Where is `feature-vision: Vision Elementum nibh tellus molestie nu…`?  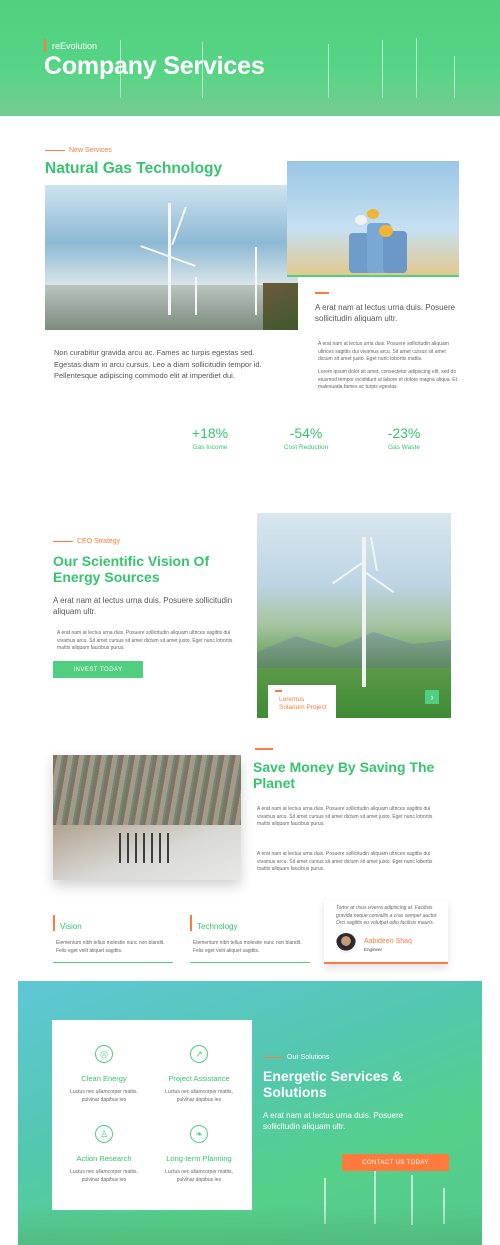 feature-vision: Vision Elementum nibh tellus molestie nu… is located at coordinates (113, 939).